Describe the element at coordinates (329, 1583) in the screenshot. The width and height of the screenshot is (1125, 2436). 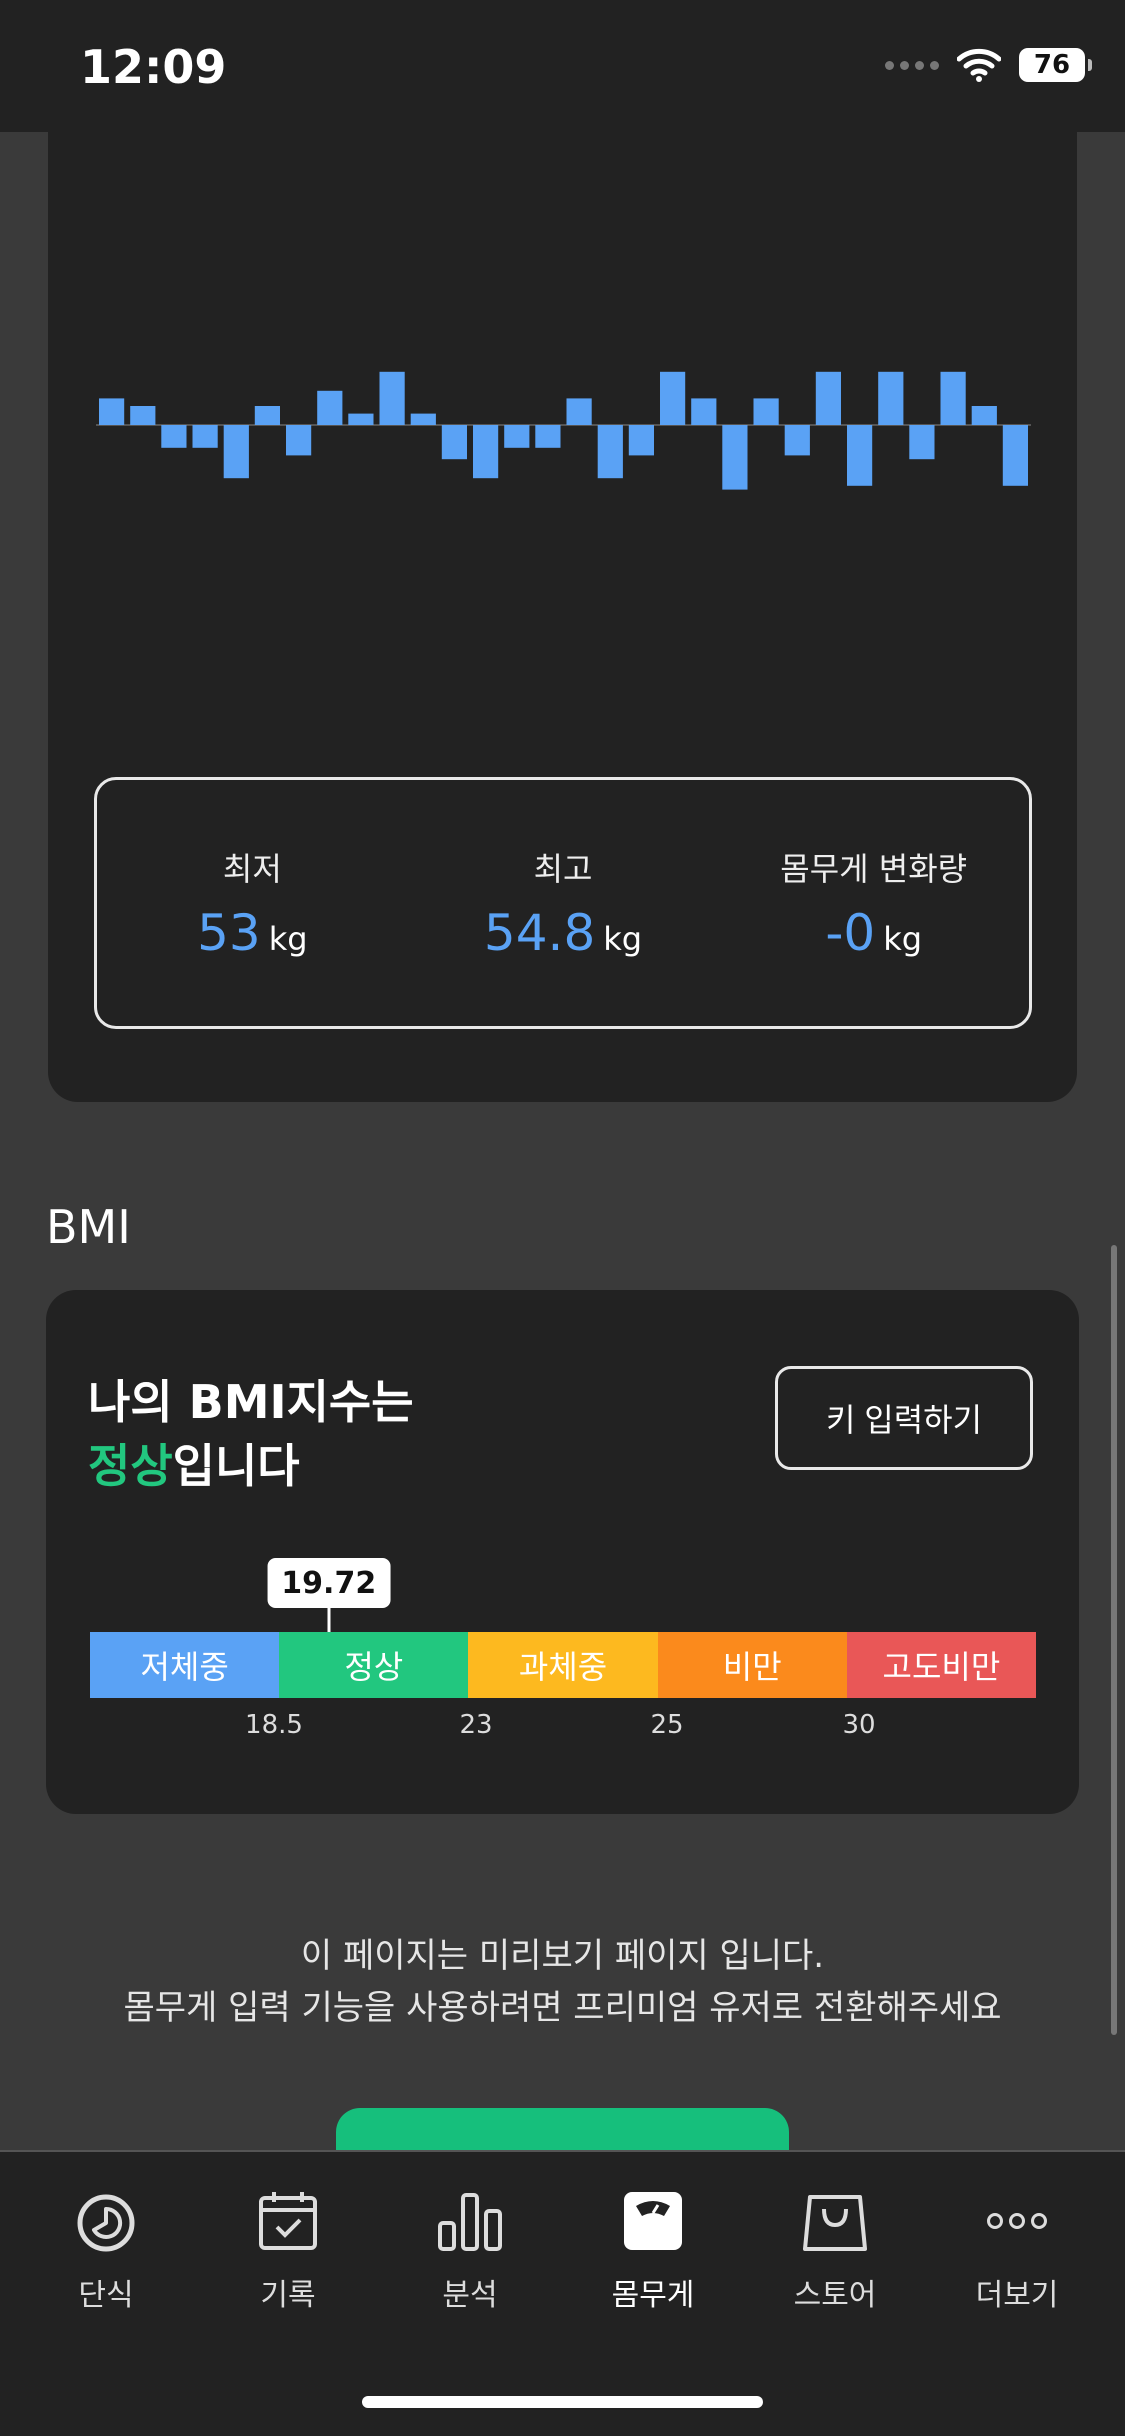
I see `bmi-value-badge: 19.72` at that location.